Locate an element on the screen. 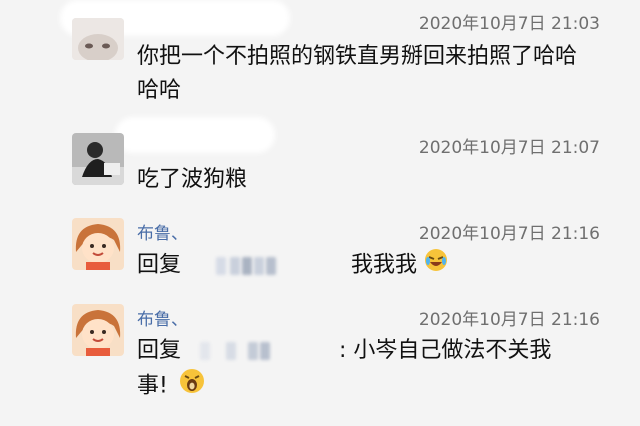 The width and height of the screenshot is (640, 426). reply-text-3: 我我我 is located at coordinates (384, 265).